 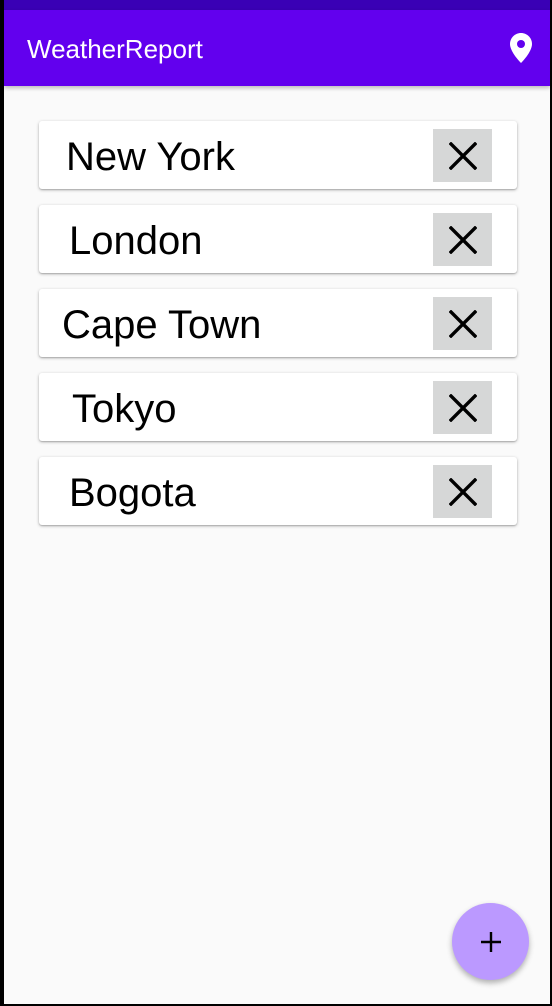 I want to click on city-card: Bogota, so click(x=278, y=491).